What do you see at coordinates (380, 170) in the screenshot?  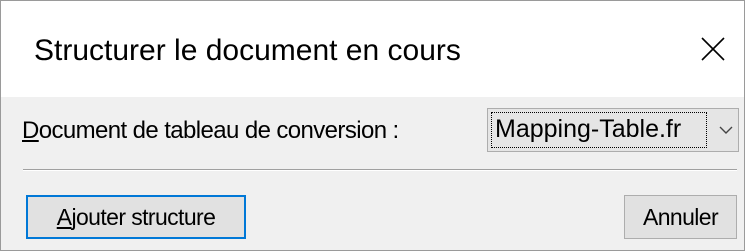 I see `separator` at bounding box center [380, 170].